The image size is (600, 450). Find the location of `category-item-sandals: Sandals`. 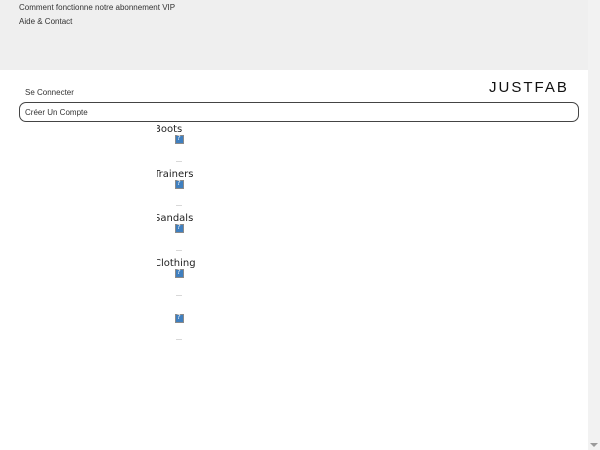

category-item-sandals: Sandals is located at coordinates (179, 233).